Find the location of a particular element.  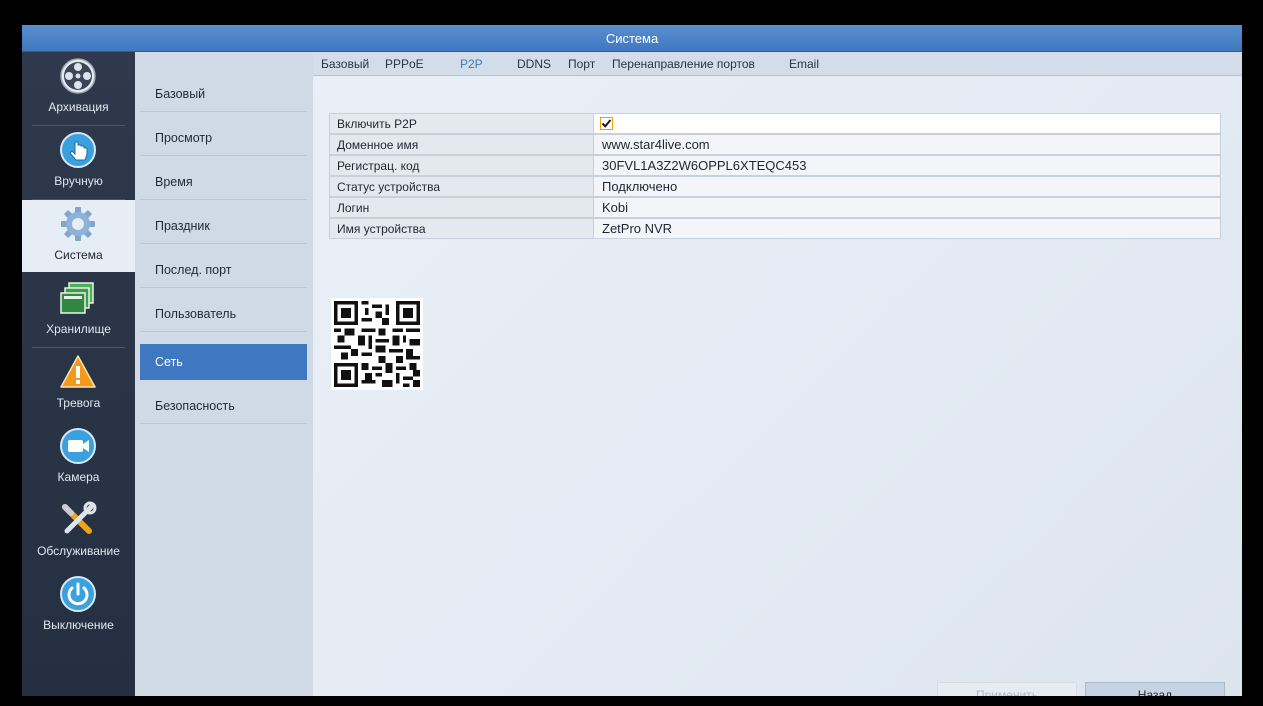

registration-code-value: 30FVL1A3Z2W6OPPL6XTEQC453 is located at coordinates (907, 165).